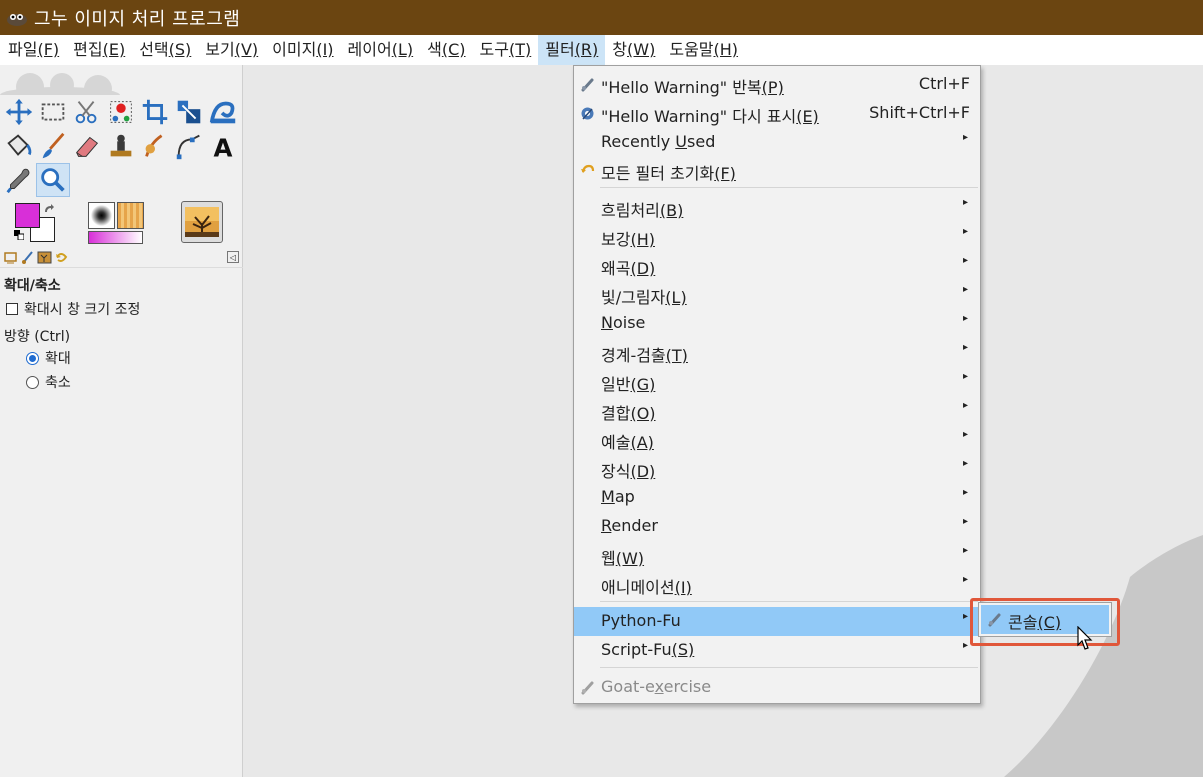 This screenshot has width=1203, height=777. I want to click on filter-category-item: 결합(O) ▸, so click(777, 410).